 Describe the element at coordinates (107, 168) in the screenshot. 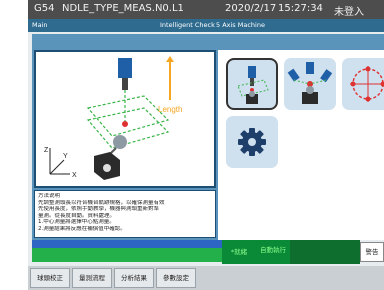

I see `stand-bolt` at that location.